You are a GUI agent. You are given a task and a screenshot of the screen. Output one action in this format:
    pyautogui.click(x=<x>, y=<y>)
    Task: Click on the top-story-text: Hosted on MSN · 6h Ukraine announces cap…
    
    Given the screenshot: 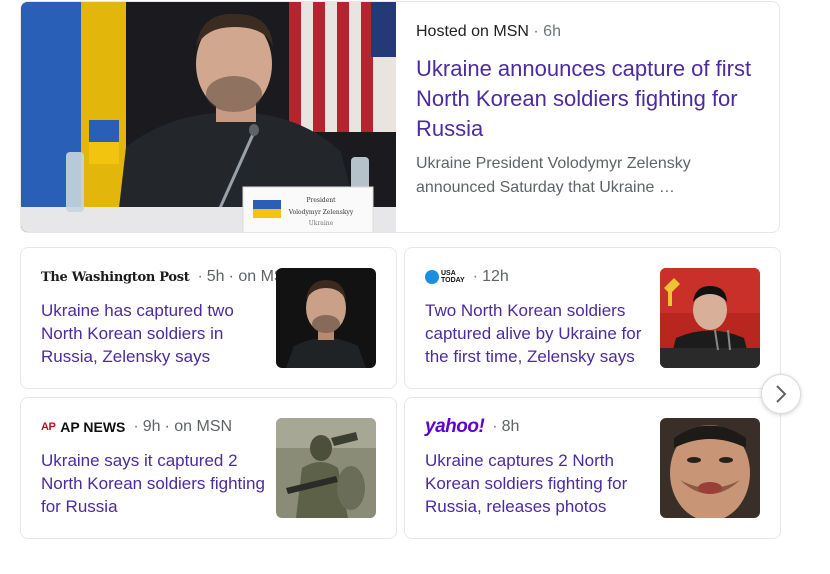 What is the action you would take?
    pyautogui.click(x=591, y=111)
    